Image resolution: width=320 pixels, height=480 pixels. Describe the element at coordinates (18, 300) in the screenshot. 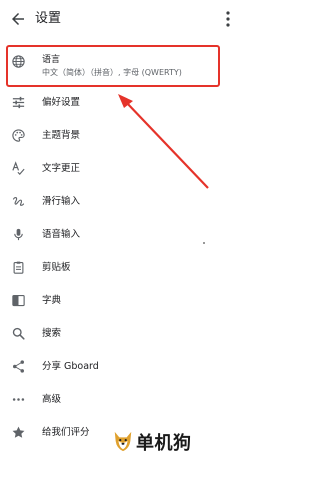

I see `dictionary-icon` at that location.